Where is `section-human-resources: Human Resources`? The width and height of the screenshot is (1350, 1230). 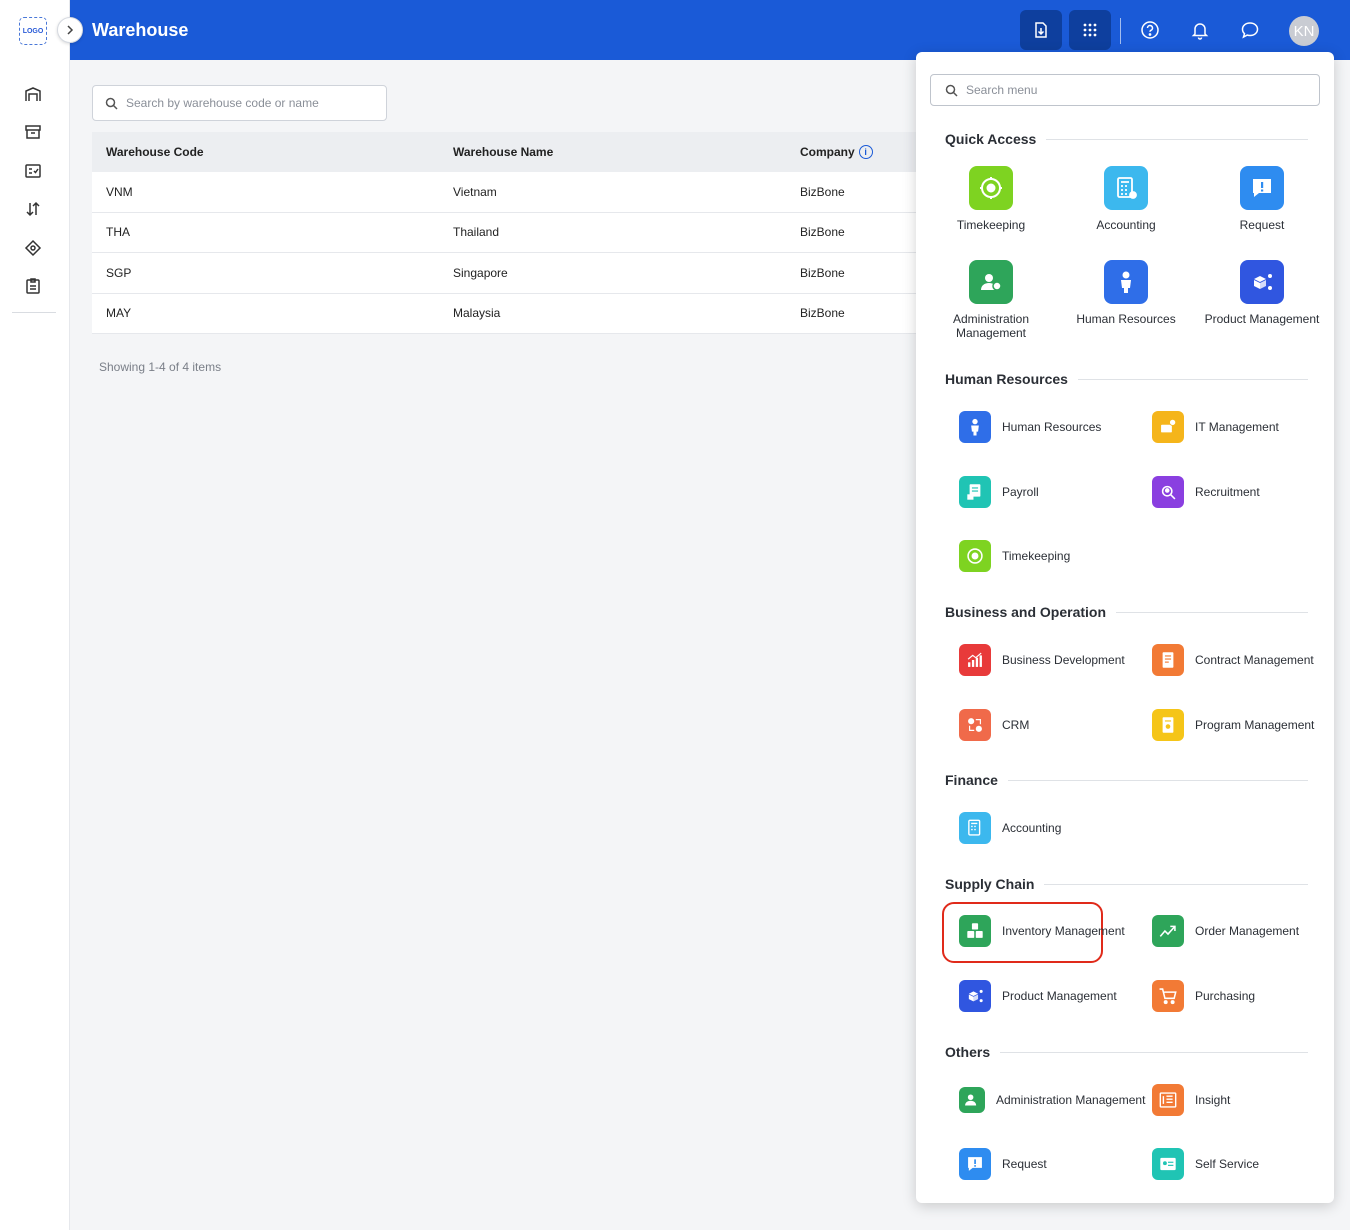
section-human-resources: Human Resources is located at coordinates (1126, 379).